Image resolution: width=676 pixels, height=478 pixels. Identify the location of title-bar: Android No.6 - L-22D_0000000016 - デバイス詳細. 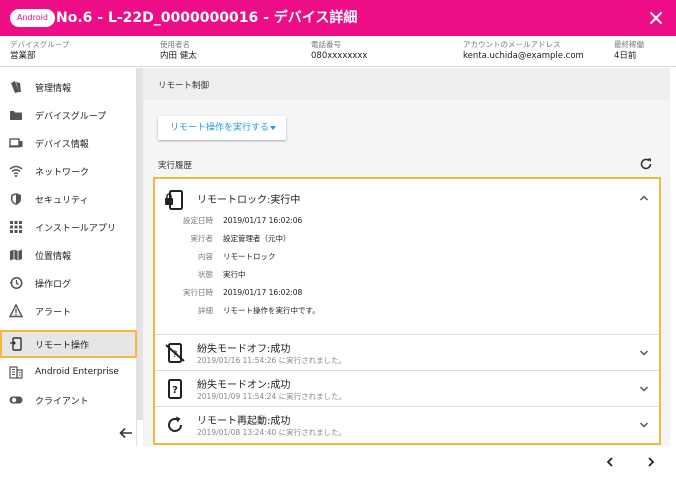
(338, 18).